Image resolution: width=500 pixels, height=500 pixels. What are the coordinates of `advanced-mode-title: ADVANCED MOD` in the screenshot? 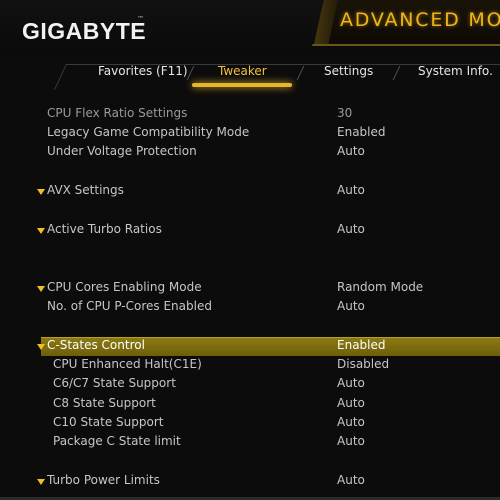 It's located at (420, 20).